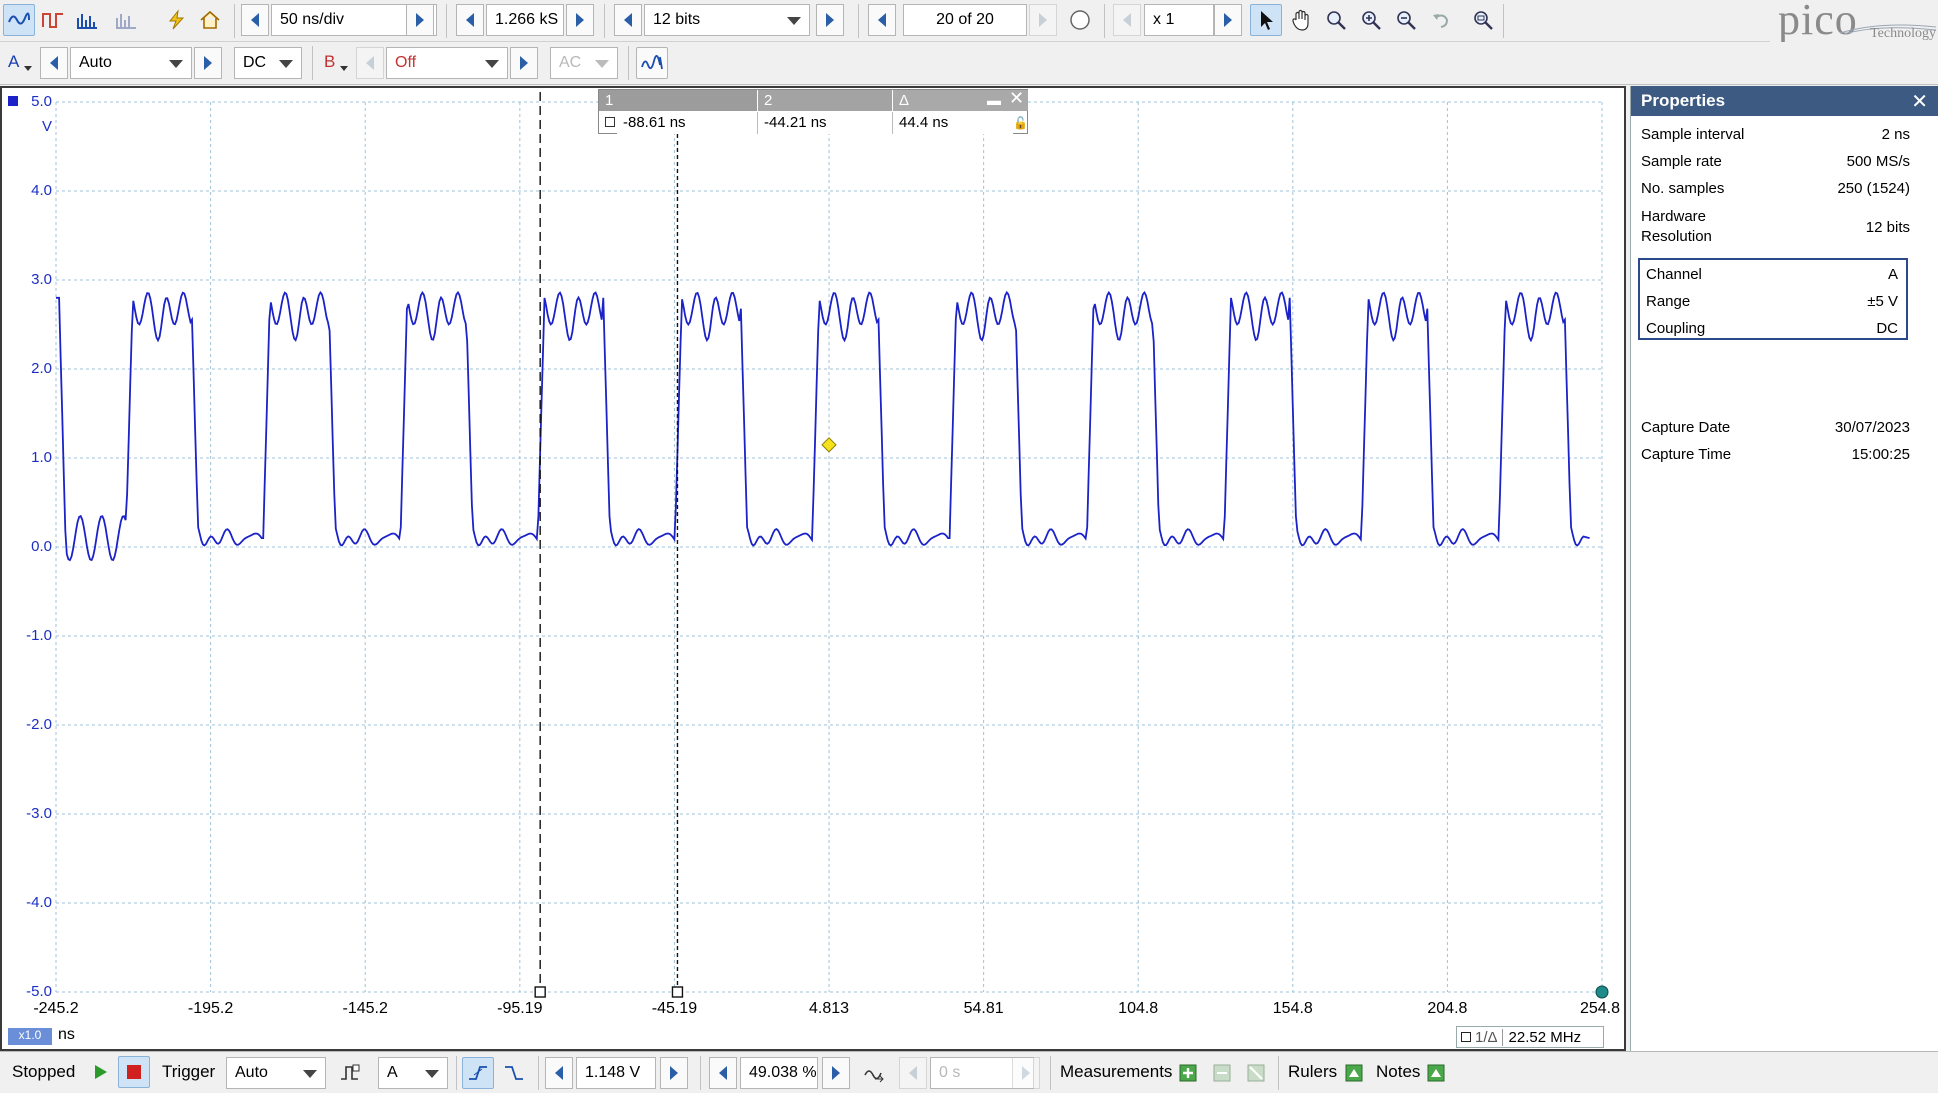  What do you see at coordinates (100, 1072) in the screenshot?
I see `start-icon` at bounding box center [100, 1072].